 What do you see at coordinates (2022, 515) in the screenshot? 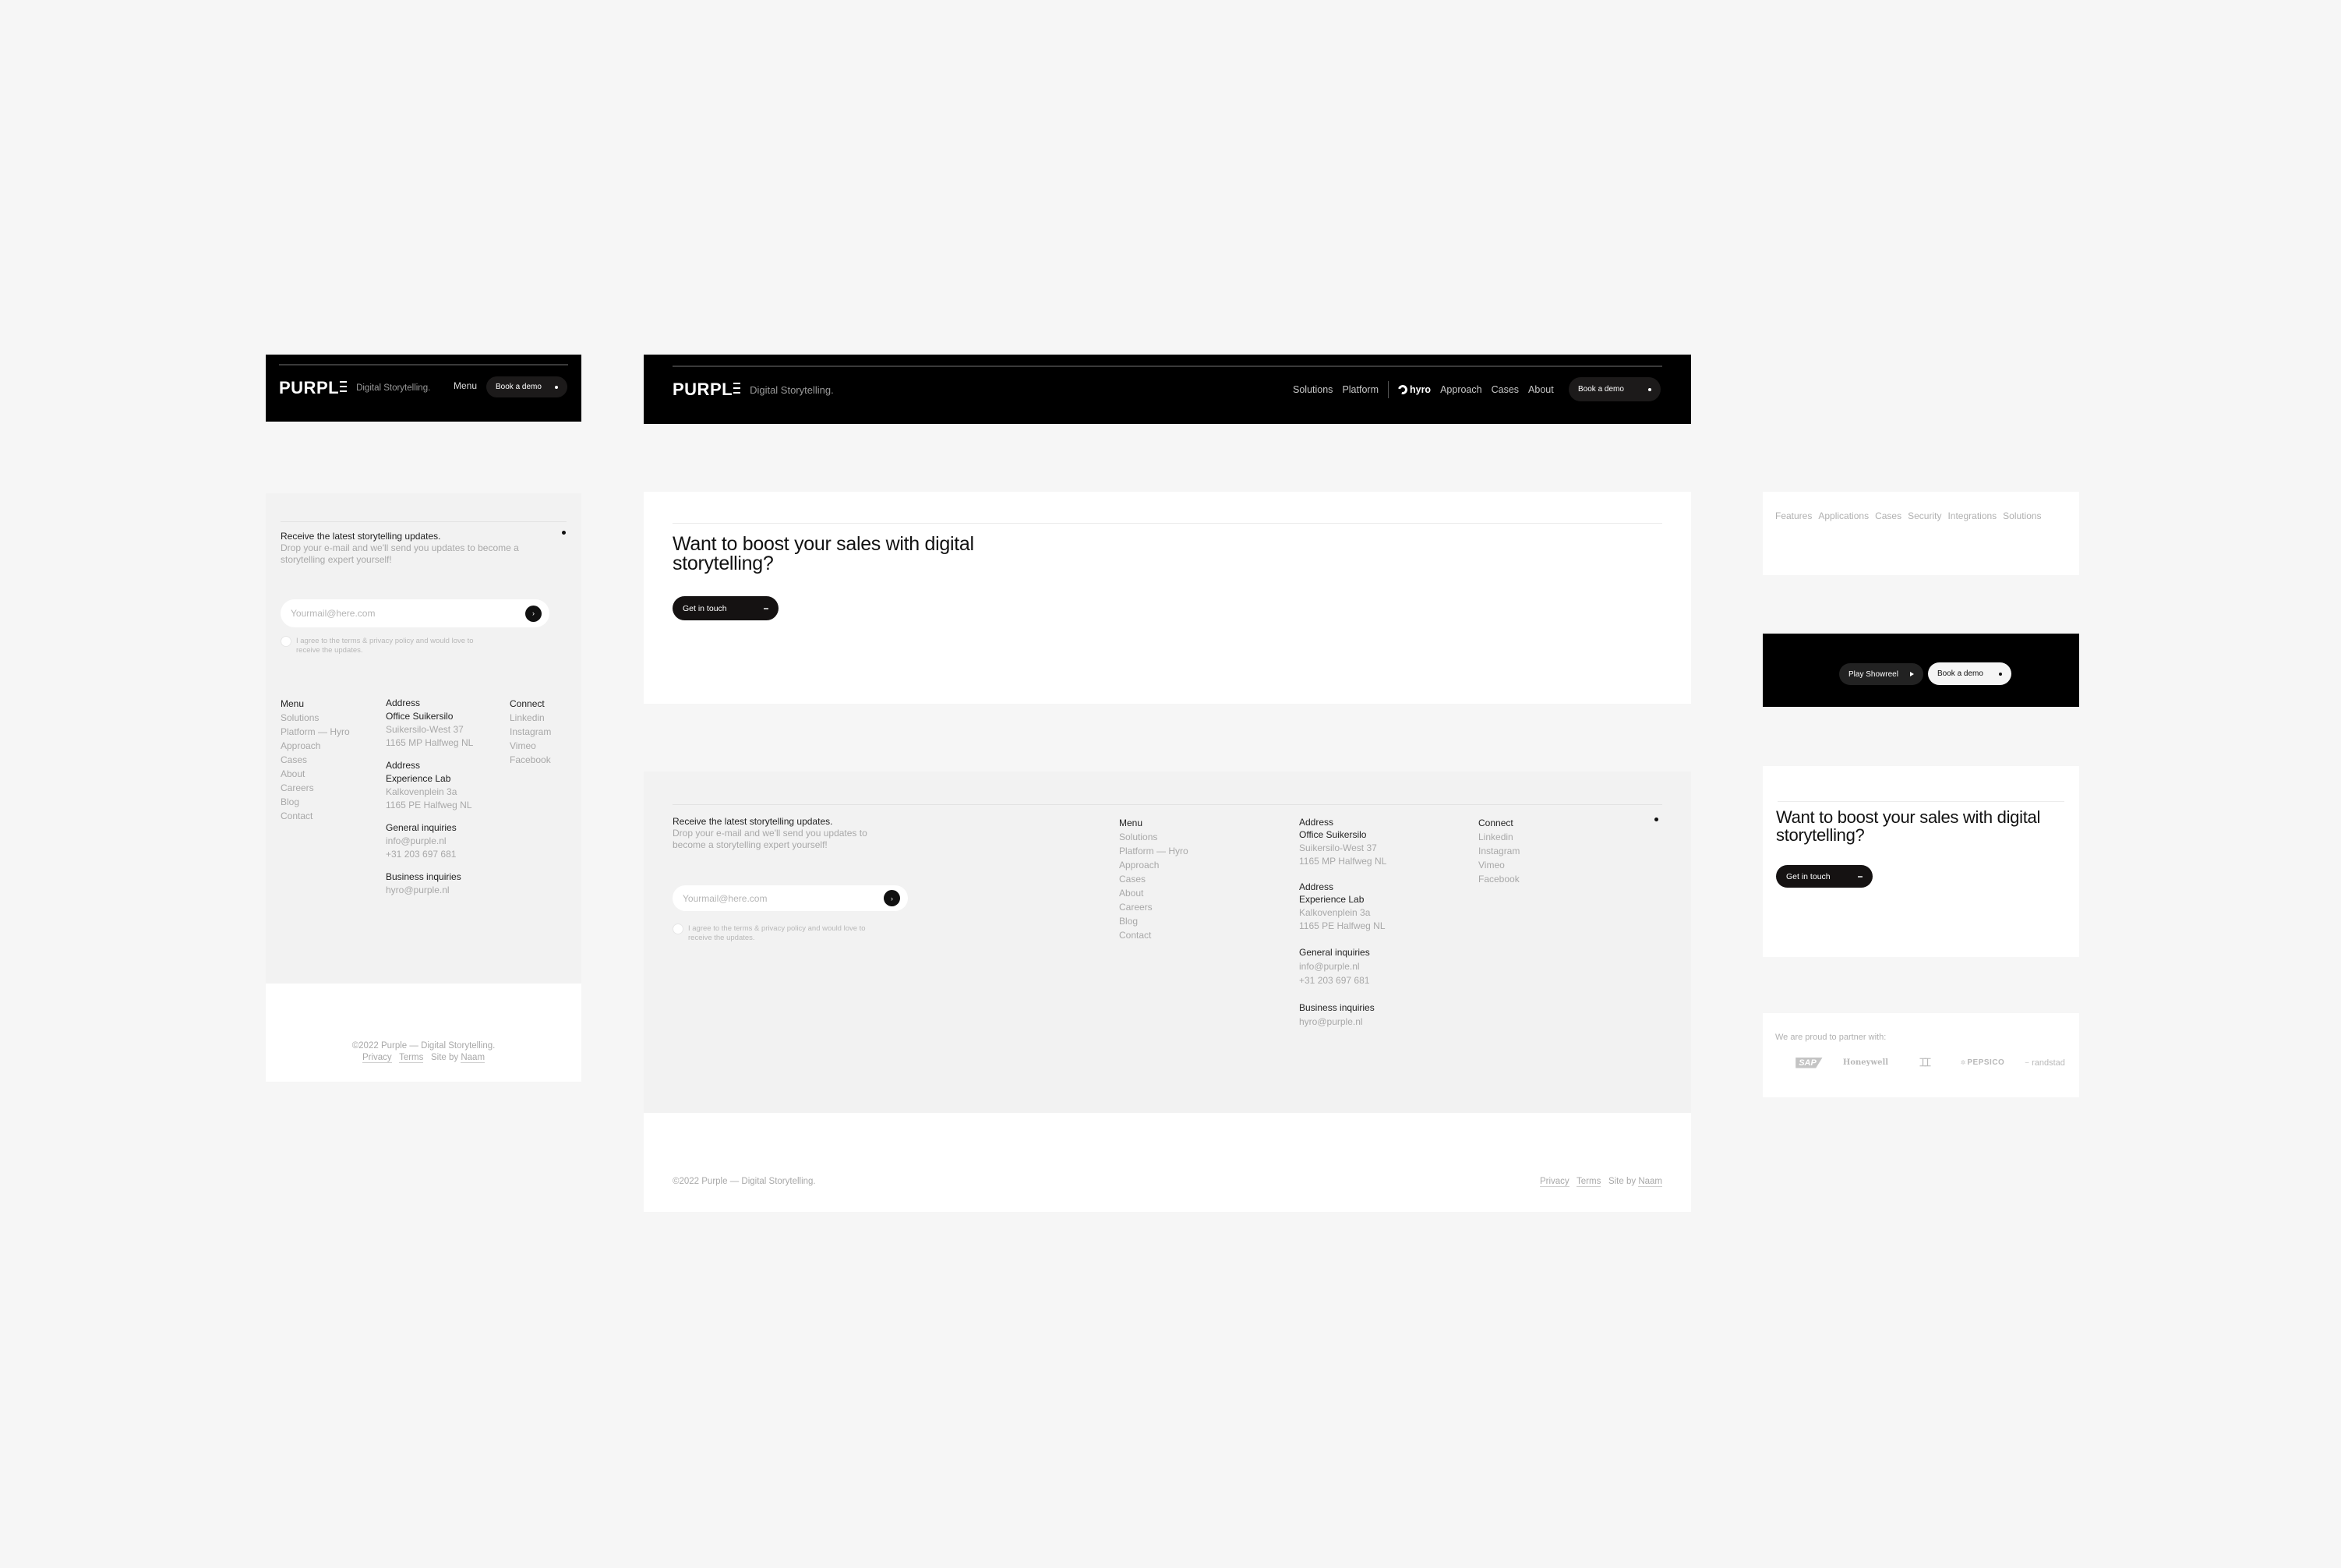
I see `subnav-solutions: Solutions` at bounding box center [2022, 515].